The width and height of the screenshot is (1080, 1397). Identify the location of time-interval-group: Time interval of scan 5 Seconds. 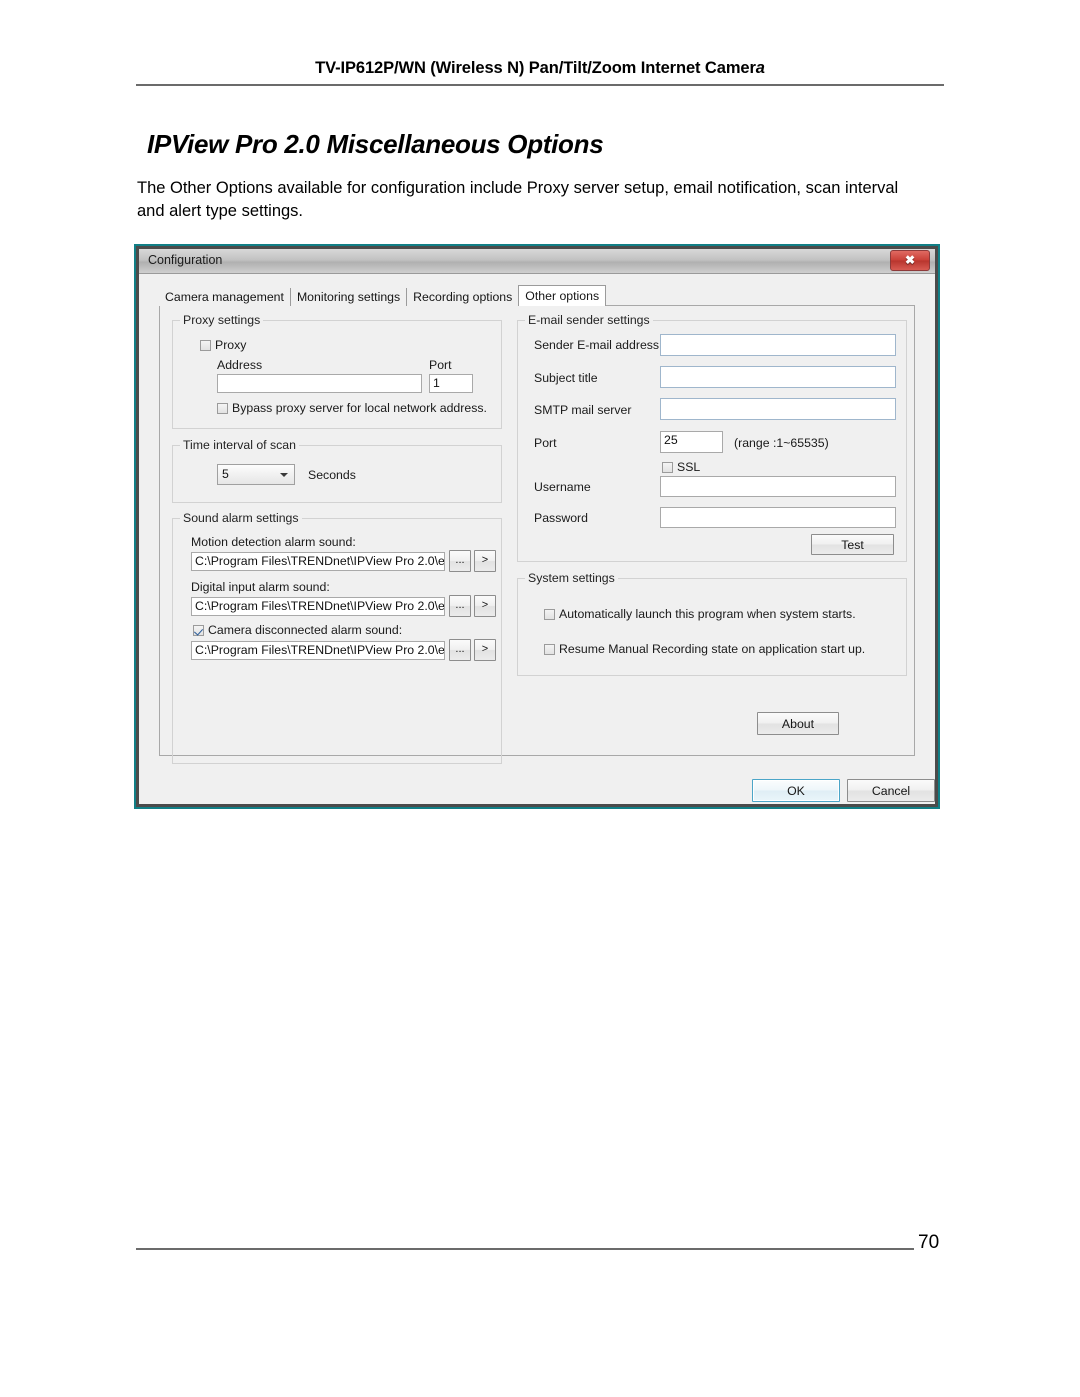
(337, 470).